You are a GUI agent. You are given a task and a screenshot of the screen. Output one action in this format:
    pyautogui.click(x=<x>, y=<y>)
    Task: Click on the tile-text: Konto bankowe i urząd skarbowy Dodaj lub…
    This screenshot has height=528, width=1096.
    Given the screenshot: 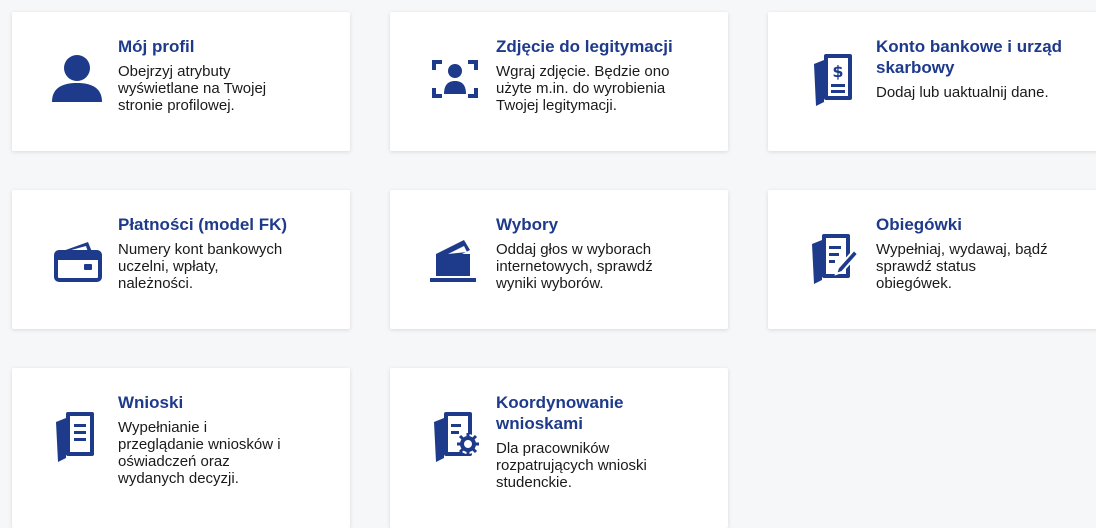 What is the action you would take?
    pyautogui.click(x=986, y=68)
    